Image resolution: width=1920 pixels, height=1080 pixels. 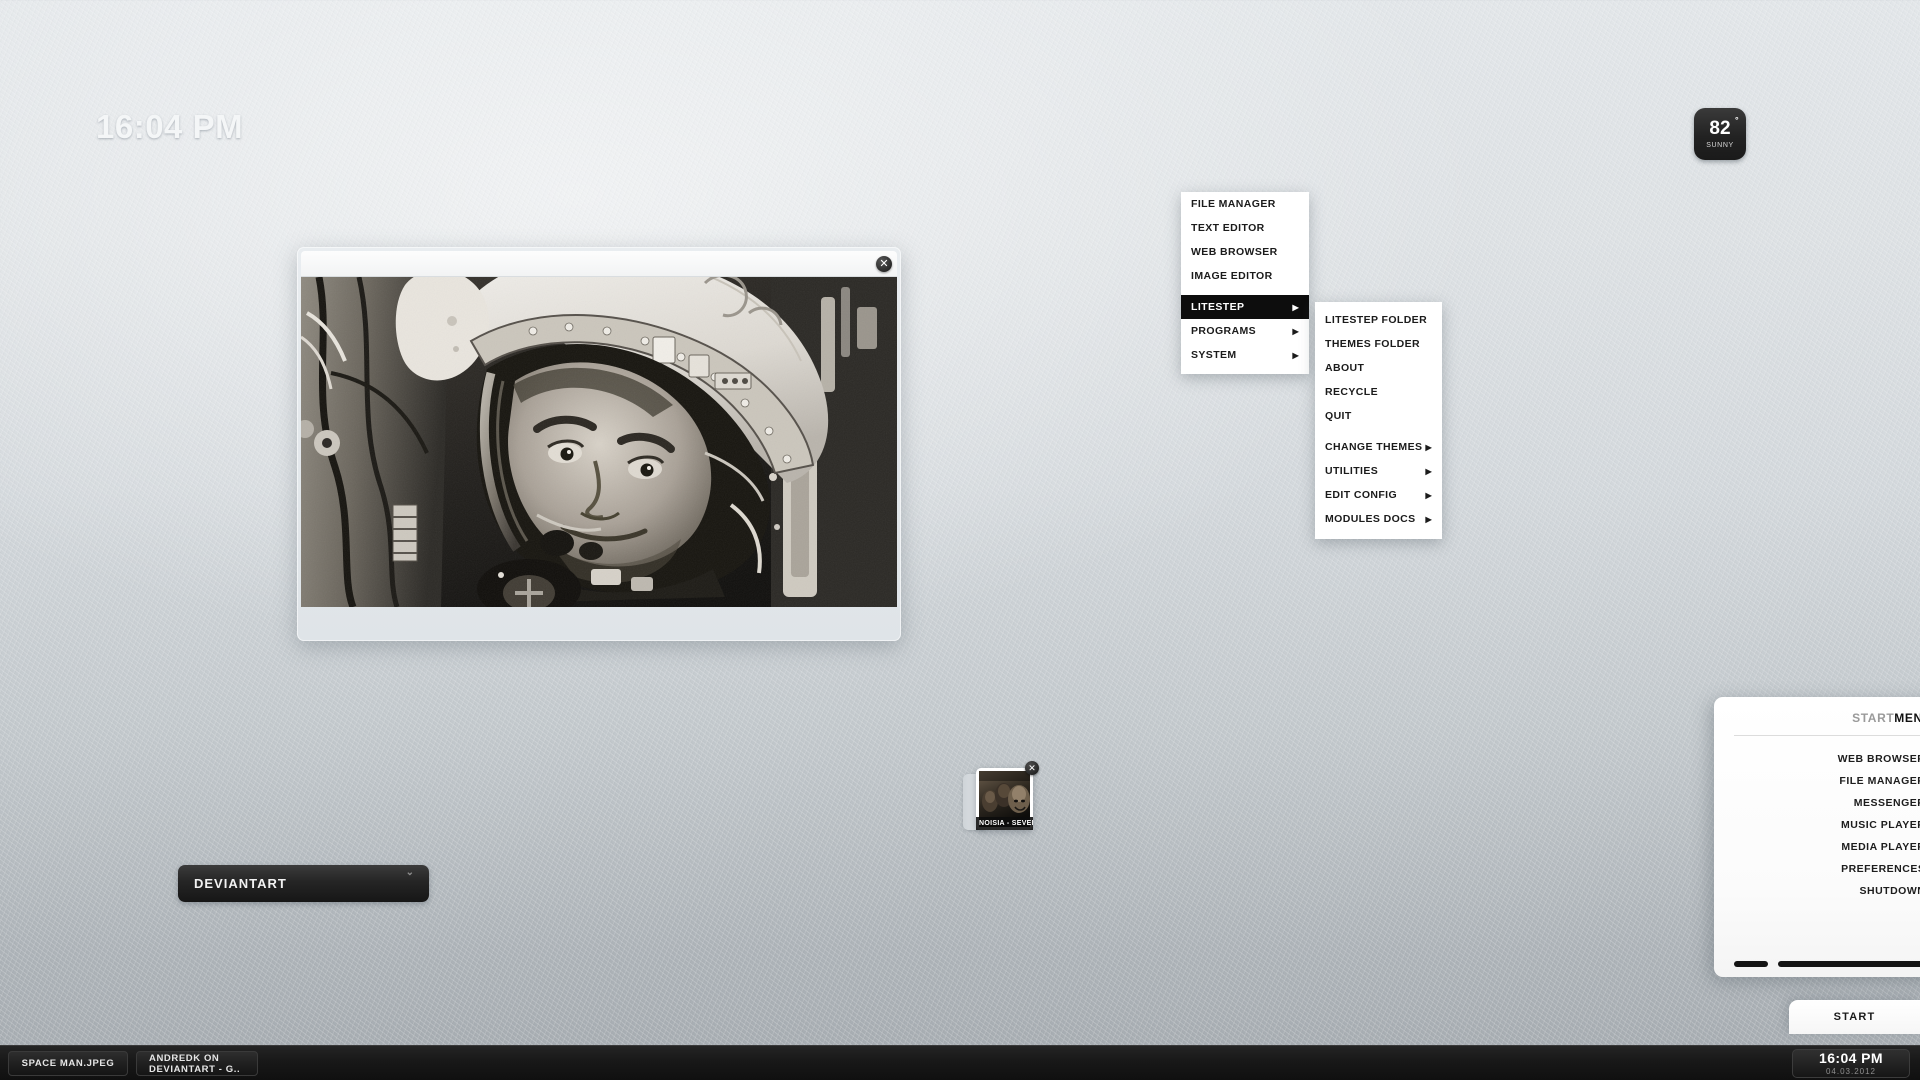 I want to click on taskbar-clock-date: 04.03.2012, so click(x=1851, y=1071).